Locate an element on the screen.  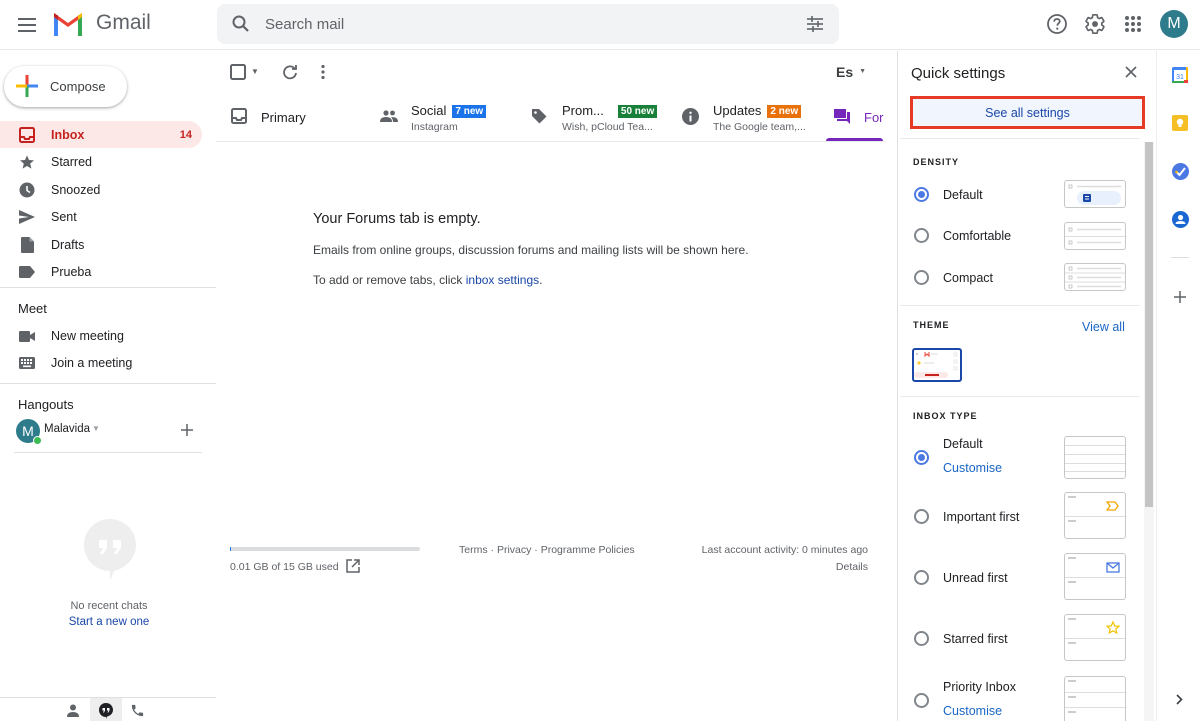
apps-button is located at coordinates (1133, 24).